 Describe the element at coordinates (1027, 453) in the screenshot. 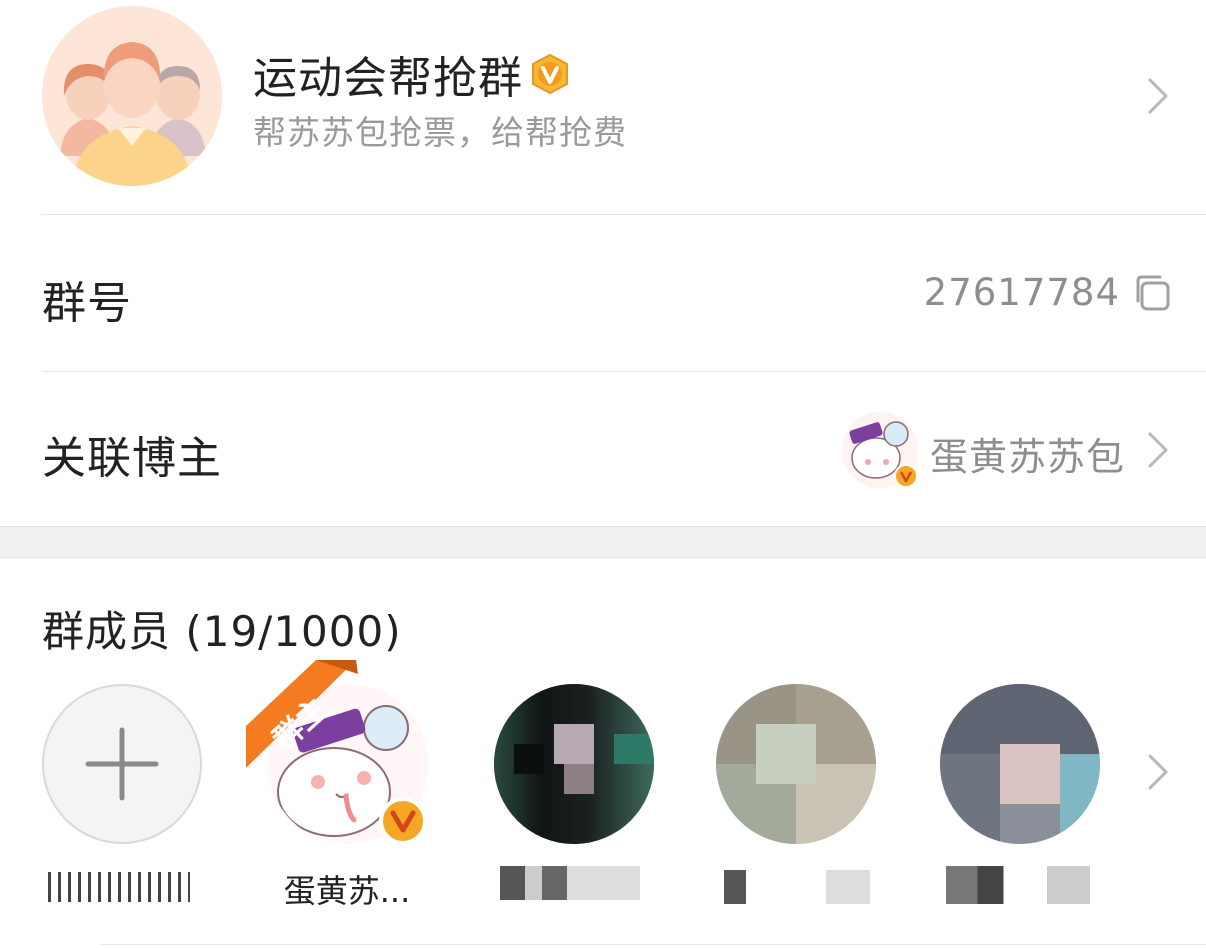

I see `blogger-name: 蛋黄苏苏包` at that location.